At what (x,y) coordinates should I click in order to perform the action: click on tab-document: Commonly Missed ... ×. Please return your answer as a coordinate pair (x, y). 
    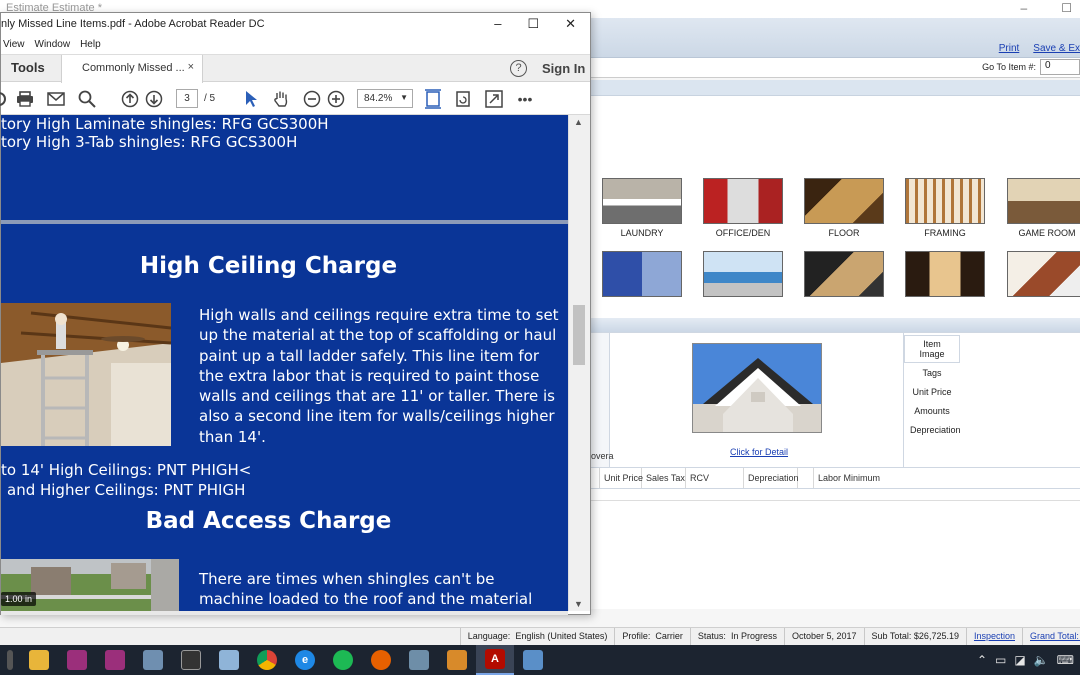
    Looking at the image, I should click on (132, 69).